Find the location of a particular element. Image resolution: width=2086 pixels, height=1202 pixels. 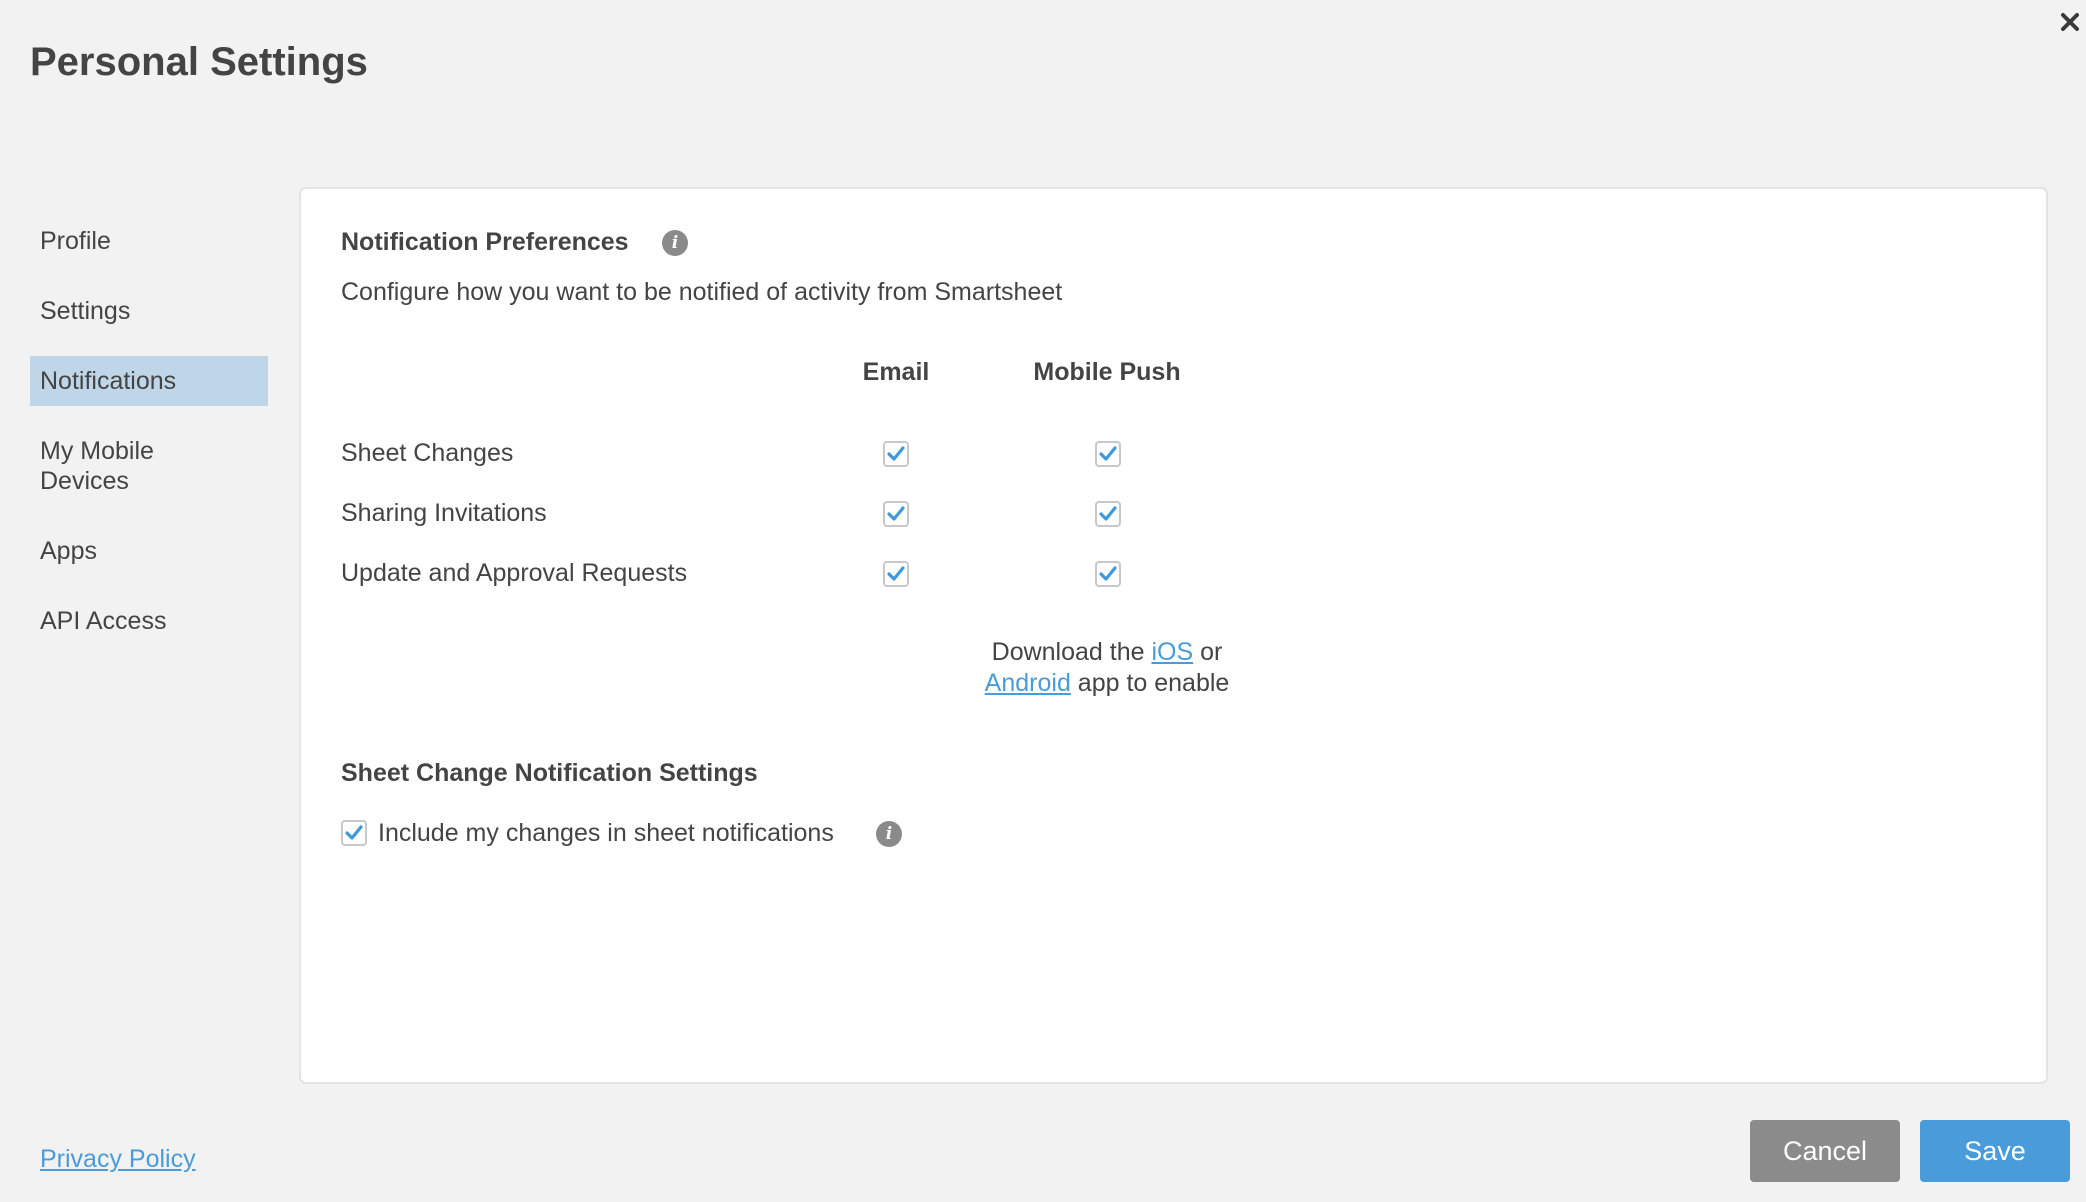

page-title: Personal Settings is located at coordinates (199, 62).